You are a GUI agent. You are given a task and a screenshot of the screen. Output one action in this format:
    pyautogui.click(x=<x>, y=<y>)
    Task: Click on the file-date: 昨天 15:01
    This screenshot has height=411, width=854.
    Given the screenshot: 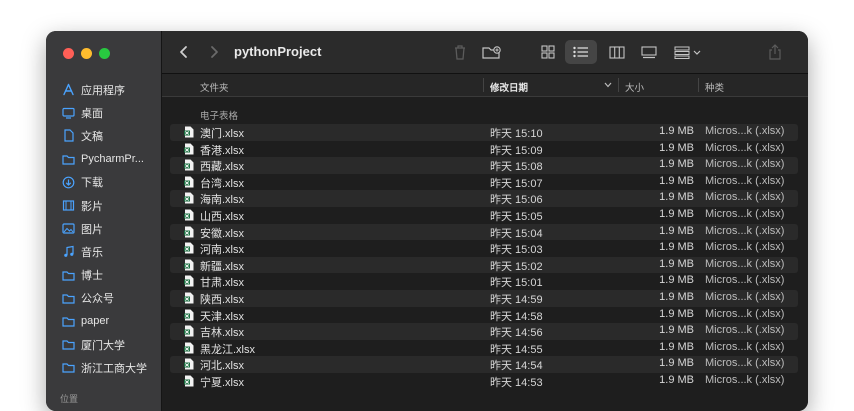 What is the action you would take?
    pyautogui.click(x=516, y=283)
    